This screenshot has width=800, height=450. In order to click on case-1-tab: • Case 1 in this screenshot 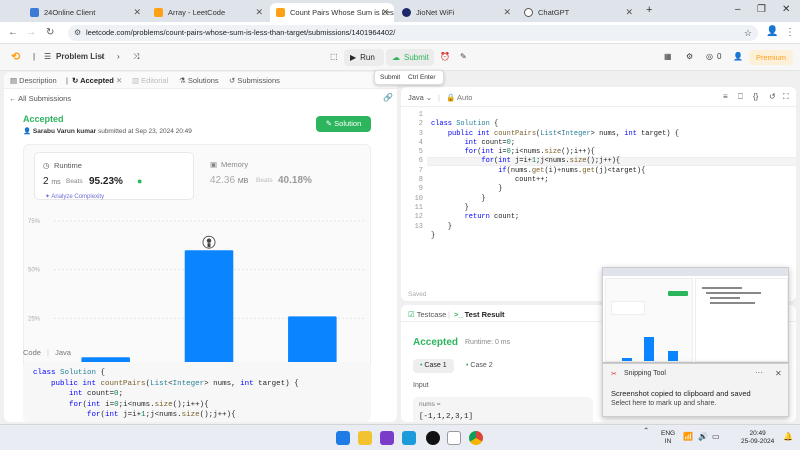, I will do `click(433, 366)`.